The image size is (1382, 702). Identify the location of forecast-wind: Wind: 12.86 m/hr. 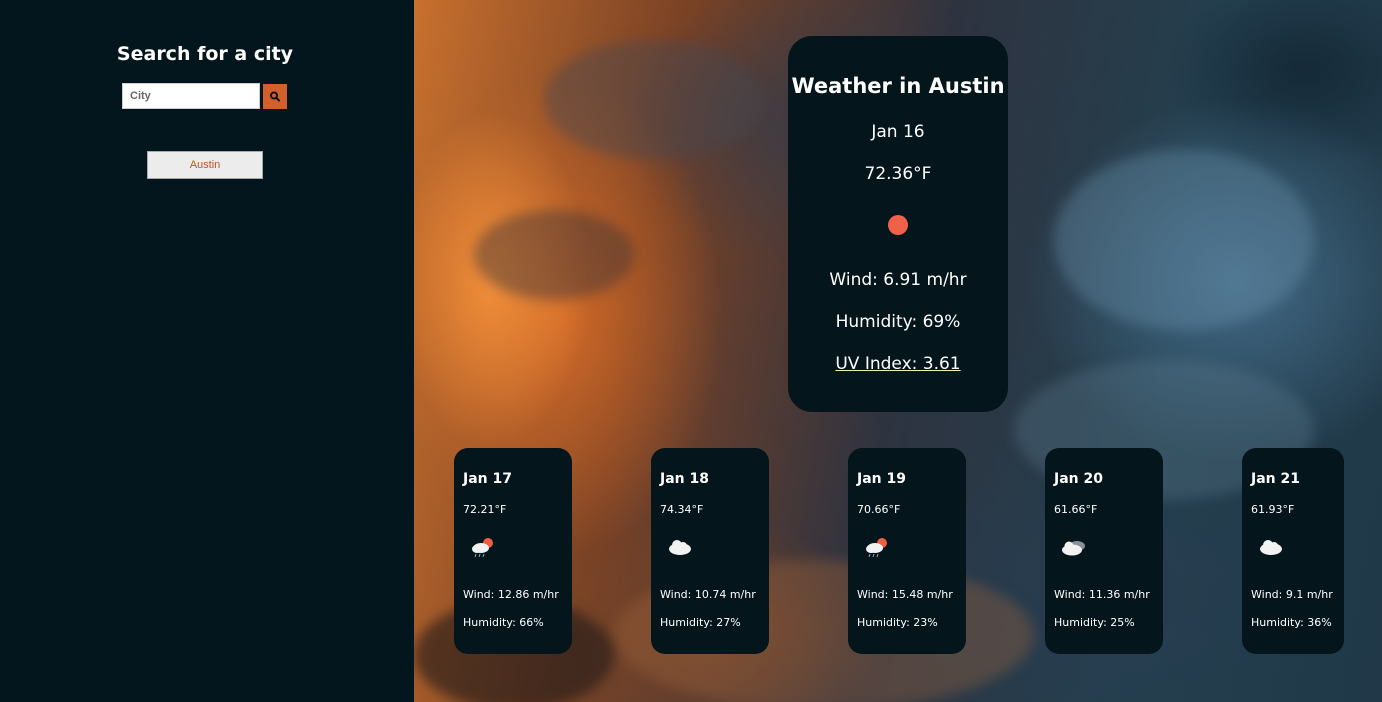
(511, 594).